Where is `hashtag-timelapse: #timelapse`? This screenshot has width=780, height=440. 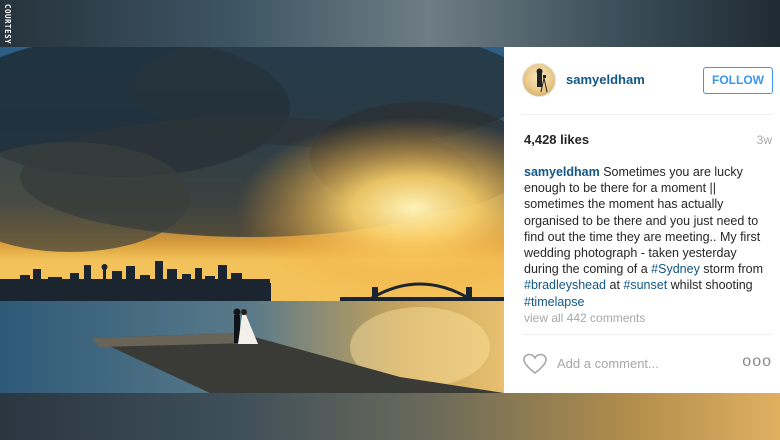 hashtag-timelapse: #timelapse is located at coordinates (554, 302).